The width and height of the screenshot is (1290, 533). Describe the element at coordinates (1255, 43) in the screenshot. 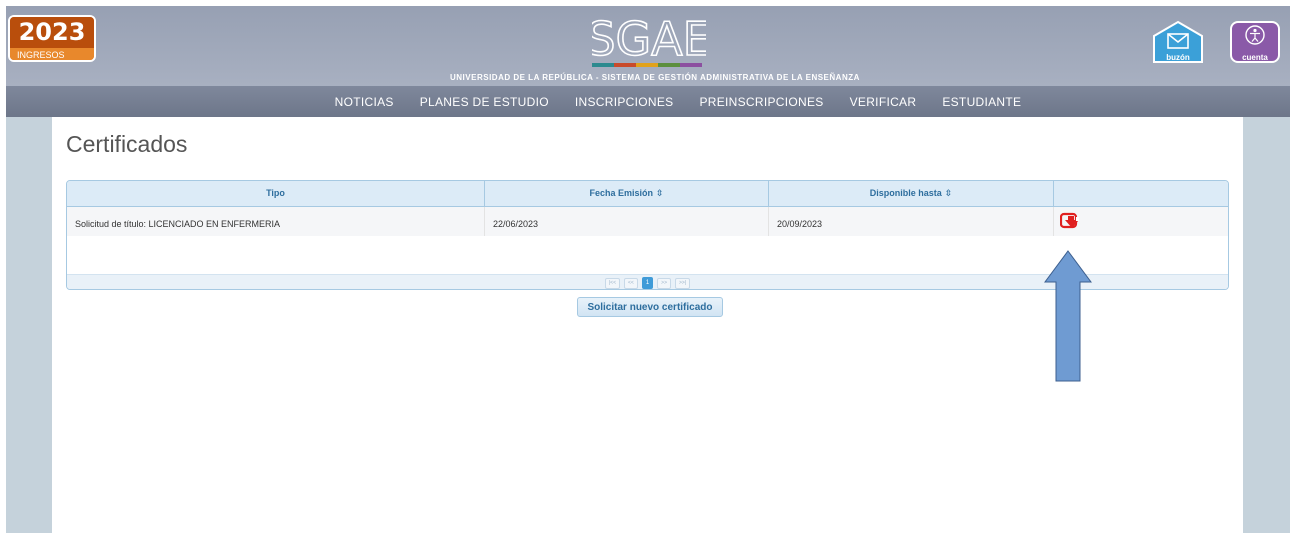

I see `account-button: cuenta` at that location.